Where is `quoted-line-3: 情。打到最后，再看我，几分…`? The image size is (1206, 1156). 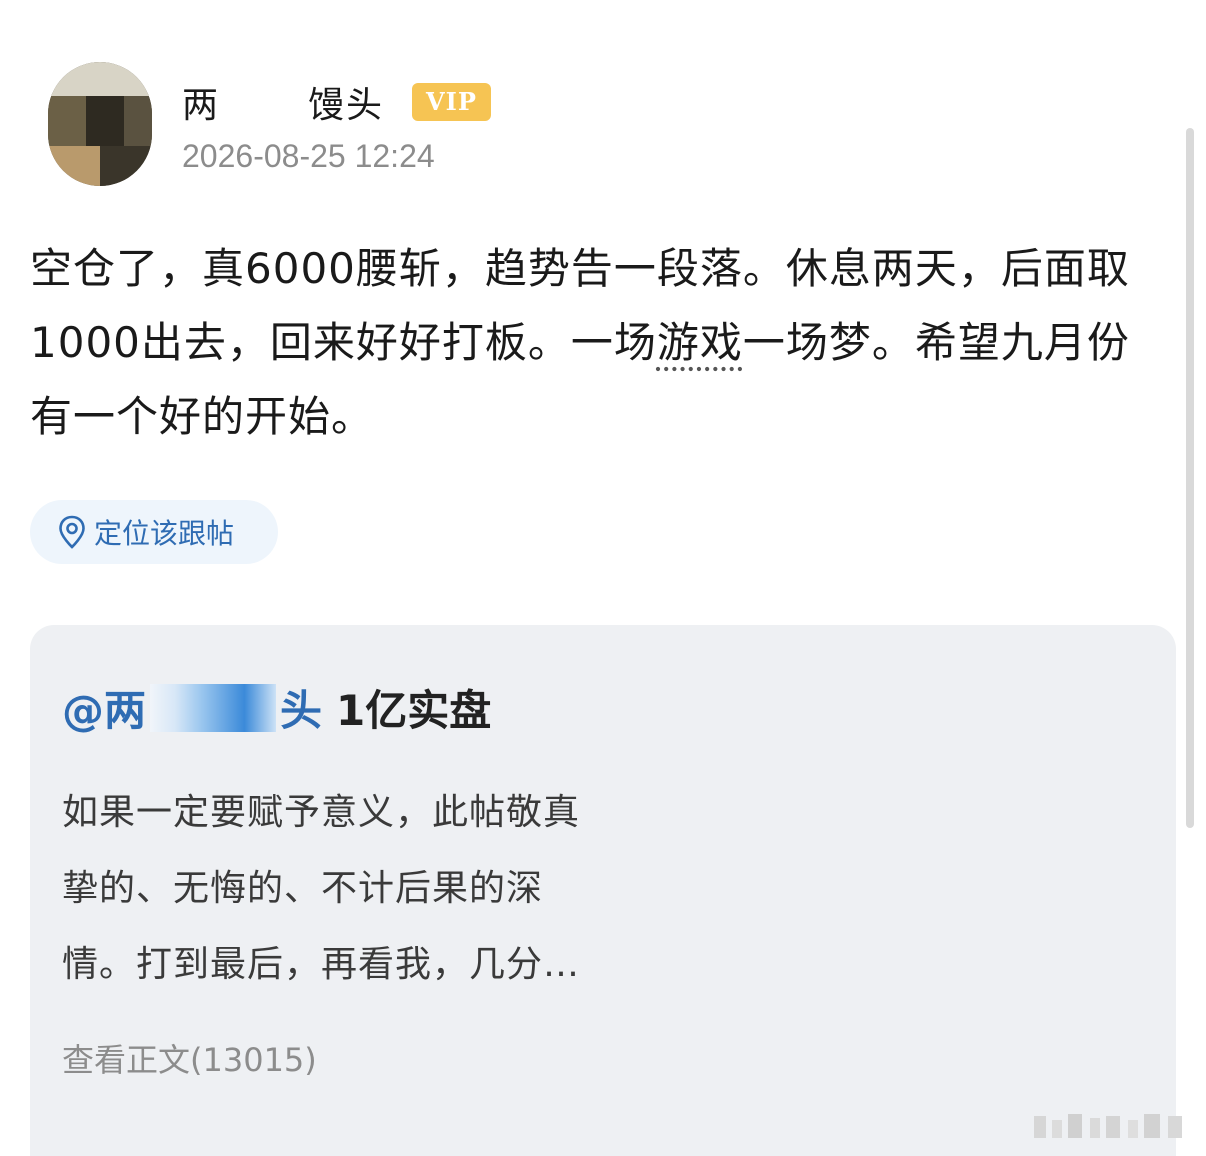 quoted-line-3: 情。打到最后，再看我，几分… is located at coordinates (321, 964).